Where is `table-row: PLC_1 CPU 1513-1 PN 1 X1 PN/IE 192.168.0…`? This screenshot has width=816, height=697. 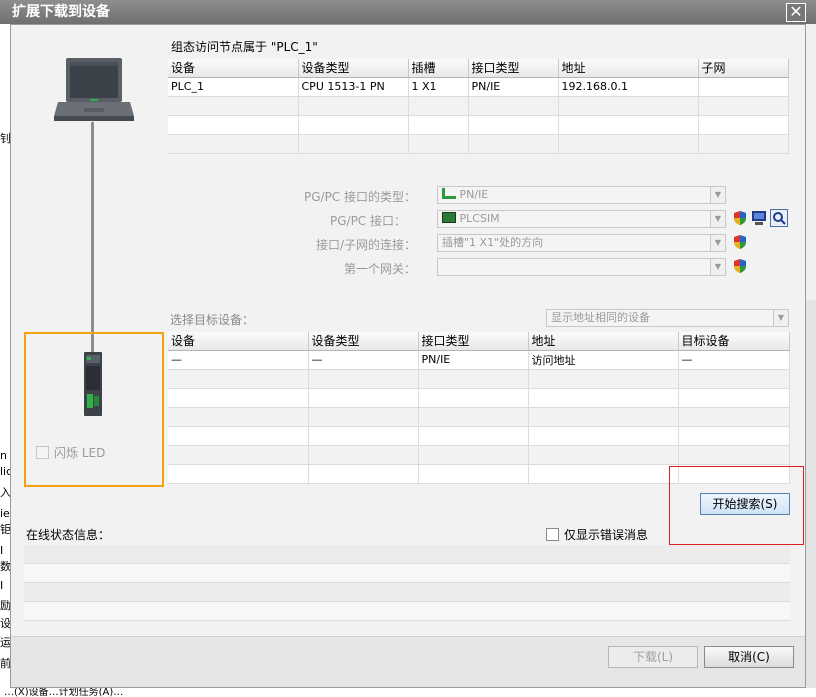
table-row: PLC_1 CPU 1513-1 PN 1 X1 PN/IE 192.168.0… is located at coordinates (478, 87).